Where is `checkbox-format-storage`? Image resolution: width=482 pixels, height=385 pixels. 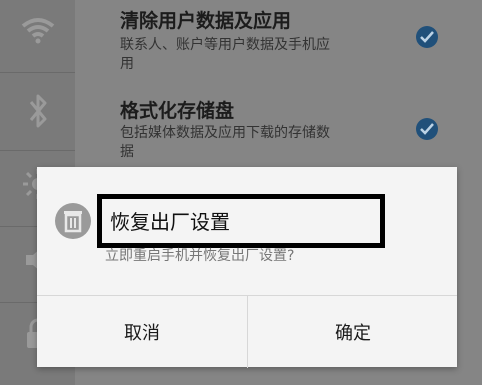 checkbox-format-storage is located at coordinates (427, 129).